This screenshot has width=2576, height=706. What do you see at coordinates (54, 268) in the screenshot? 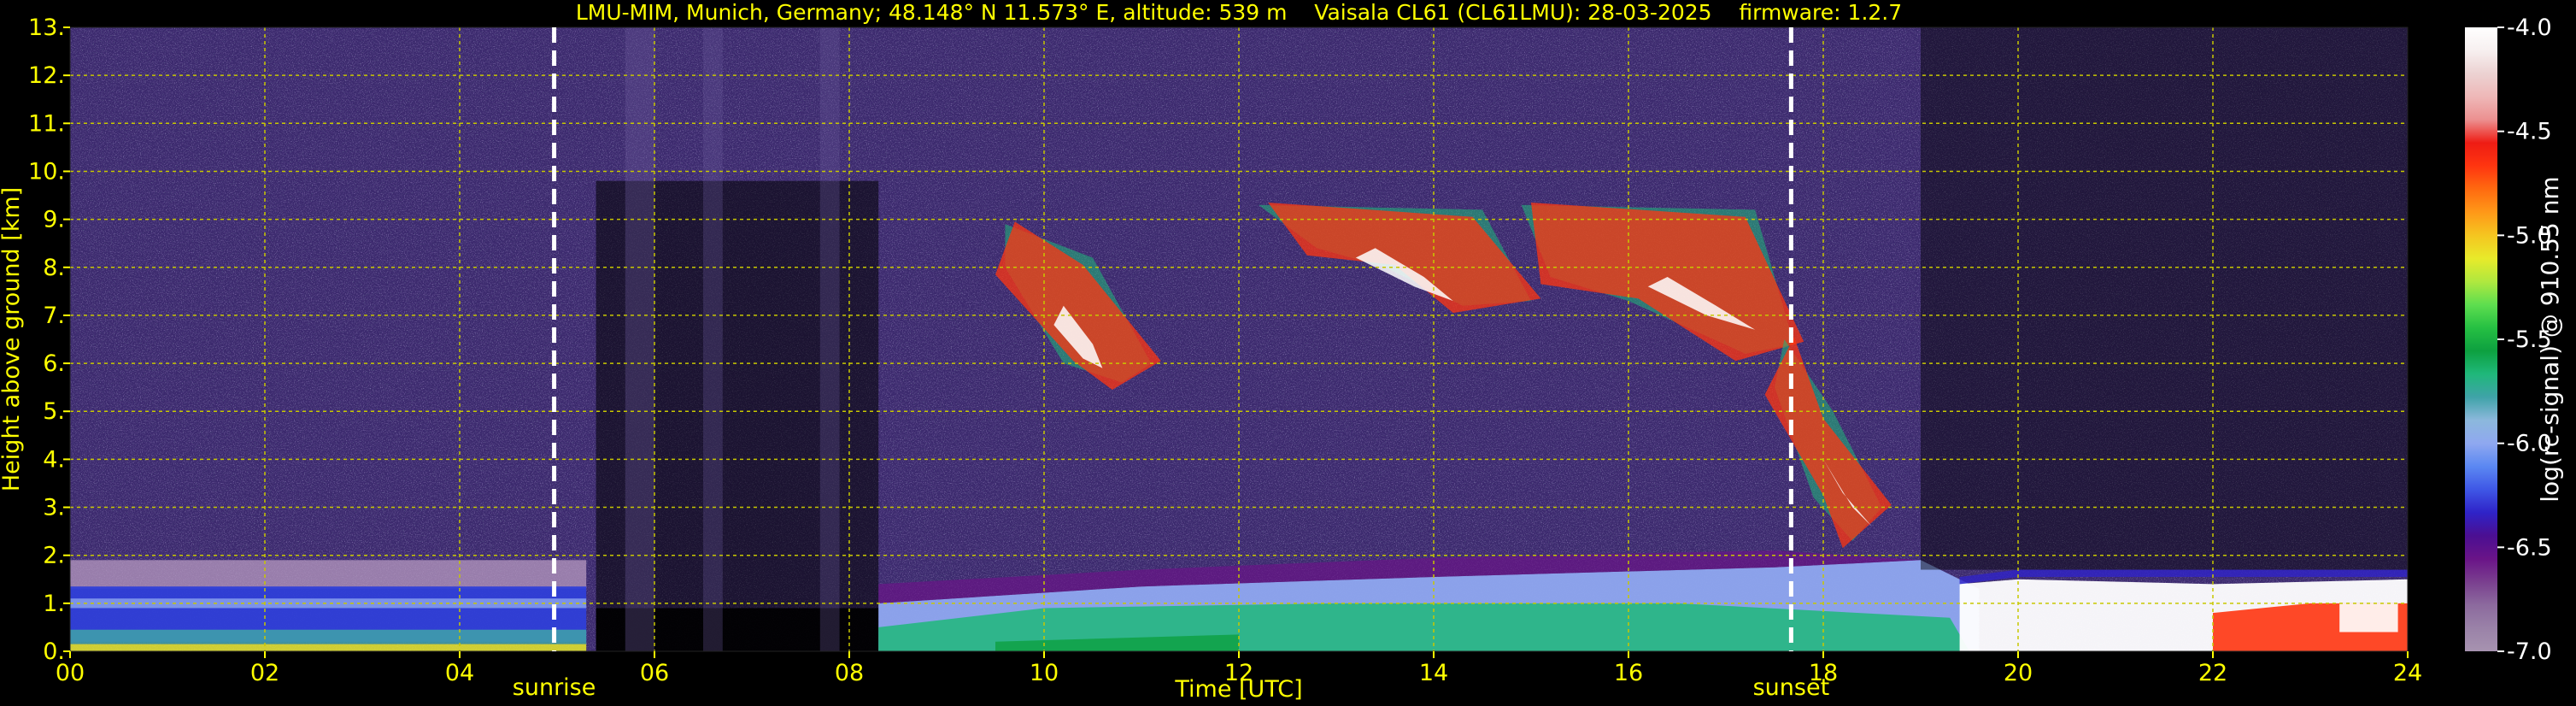
I see `y-tick-label: 8.` at bounding box center [54, 268].